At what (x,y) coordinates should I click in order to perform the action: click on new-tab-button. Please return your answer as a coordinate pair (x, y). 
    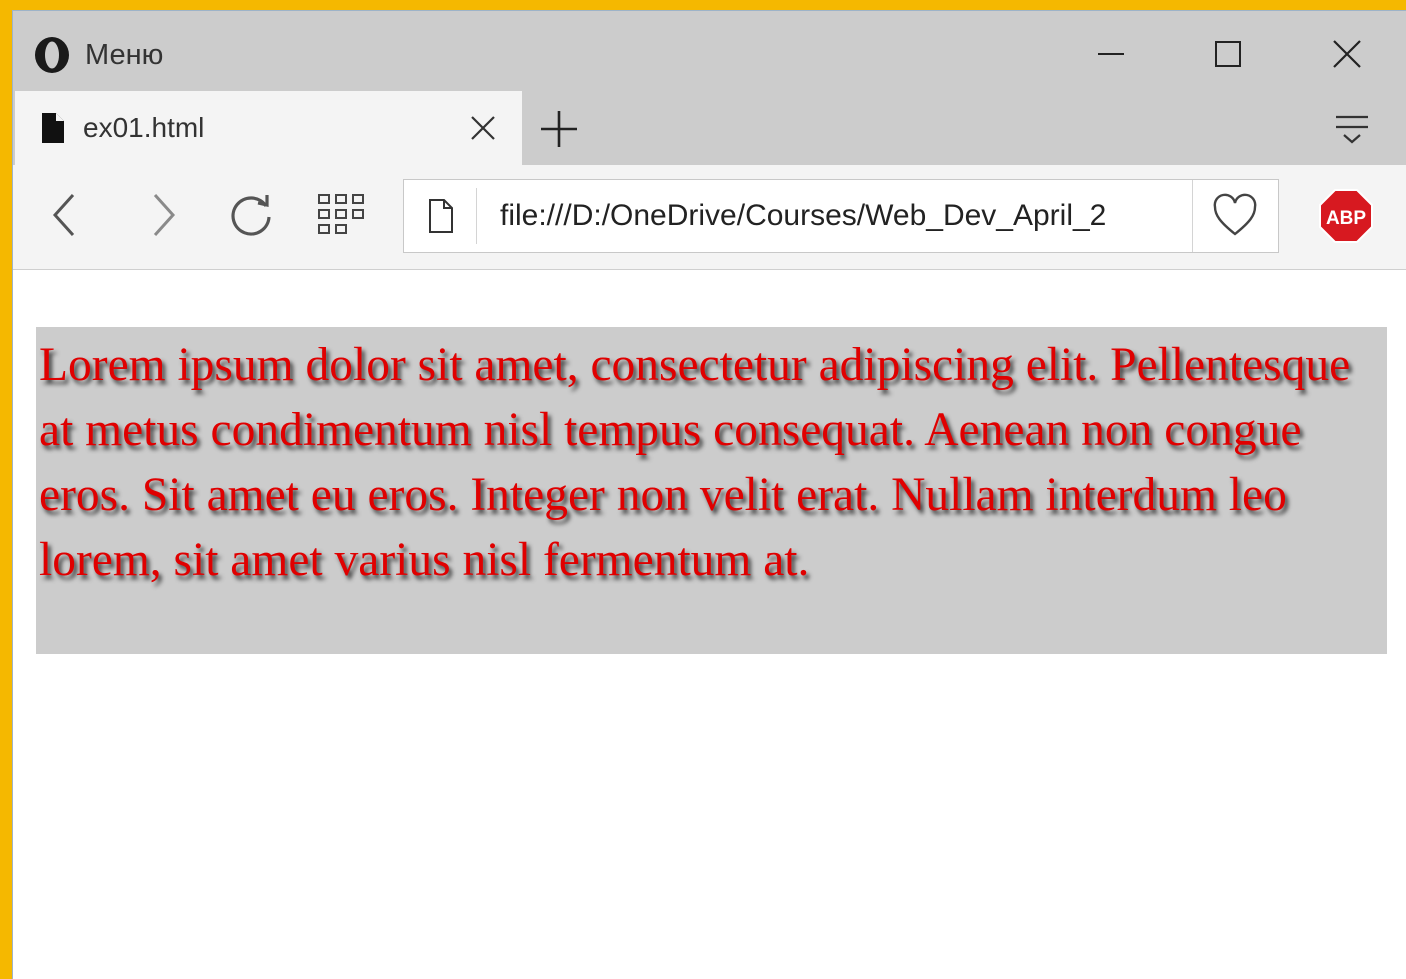
    Looking at the image, I should click on (559, 129).